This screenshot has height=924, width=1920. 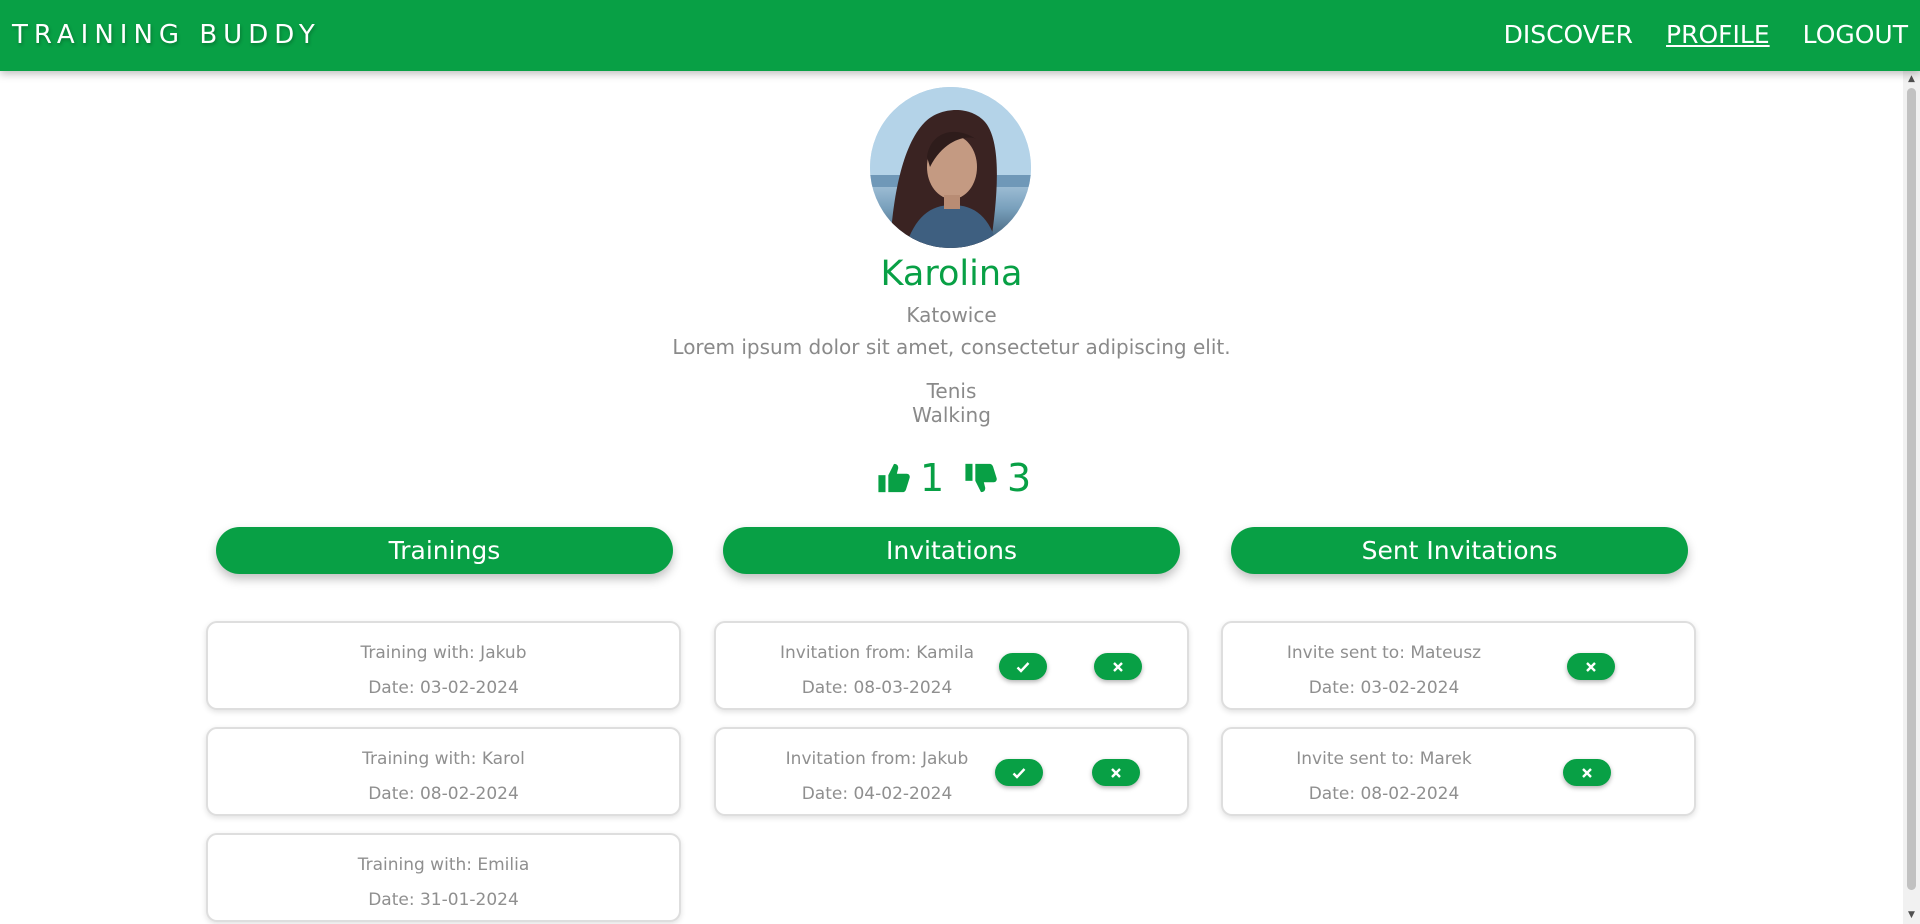 What do you see at coordinates (444, 550) in the screenshot?
I see `trainings-tab-button: Trainings` at bounding box center [444, 550].